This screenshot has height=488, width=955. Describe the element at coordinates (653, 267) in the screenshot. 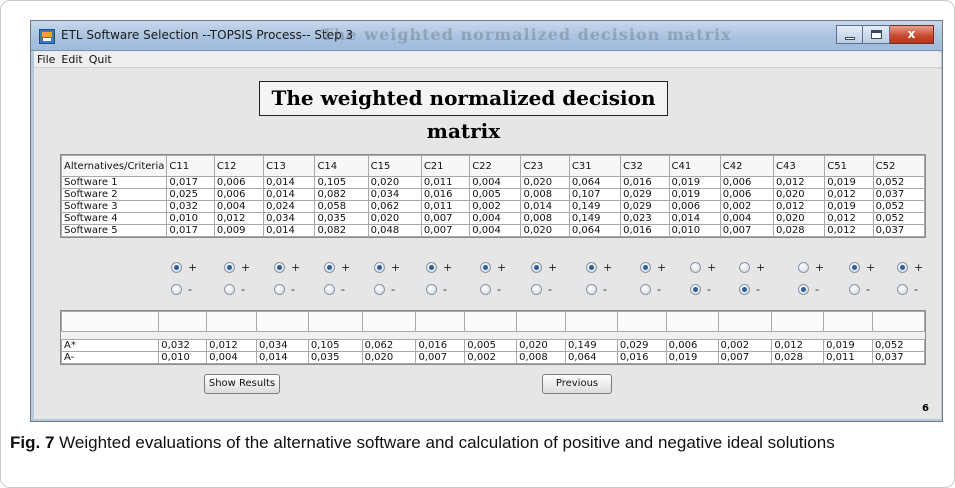

I see `criterion-10-plus-option: +` at that location.